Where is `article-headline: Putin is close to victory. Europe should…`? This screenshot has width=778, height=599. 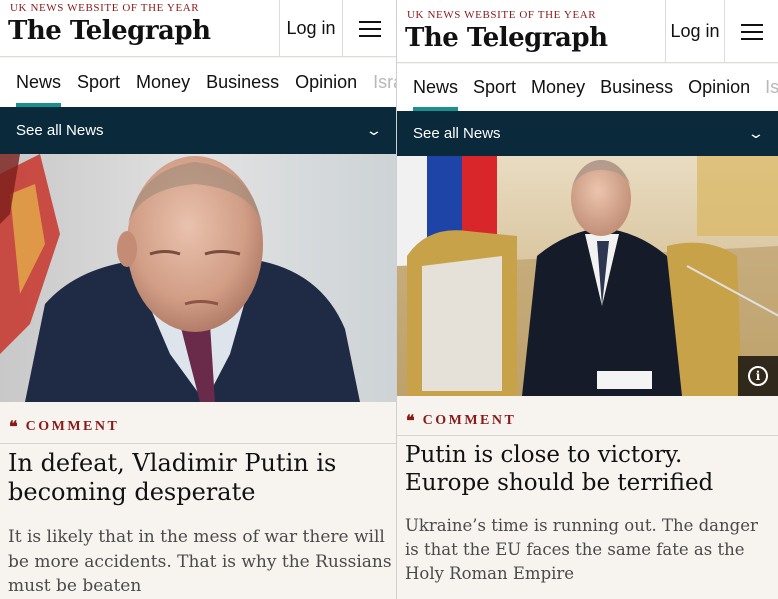 article-headline: Putin is close to victory. Europe should… is located at coordinates (588, 469).